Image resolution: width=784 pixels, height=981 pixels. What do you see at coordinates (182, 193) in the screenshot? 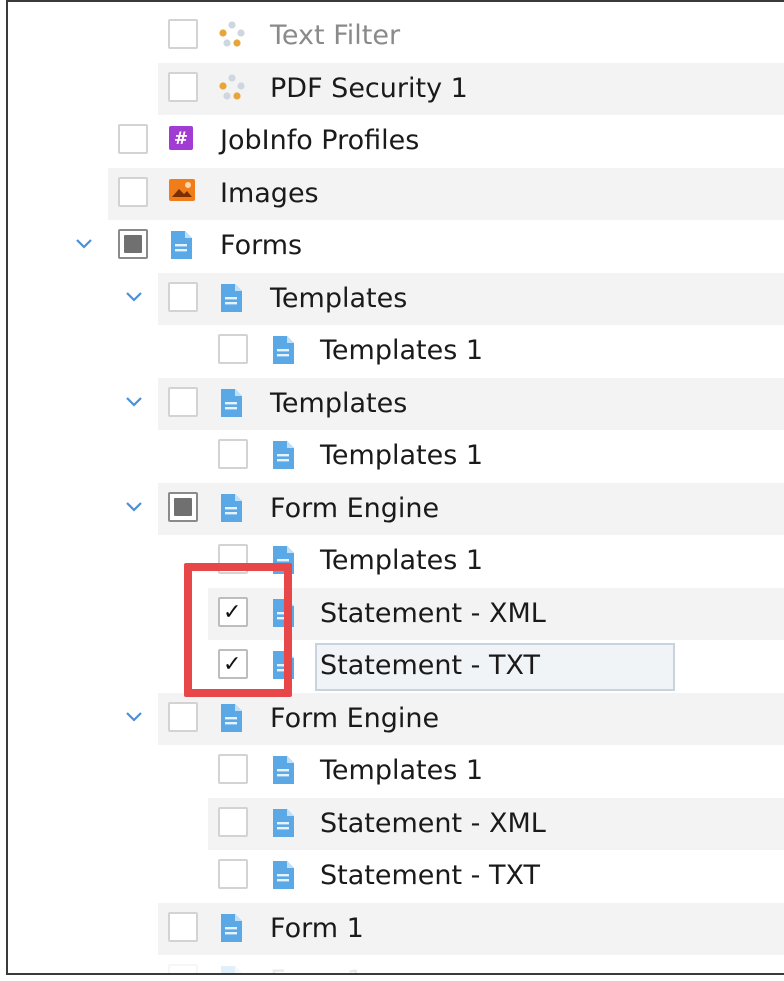
I see `image-icon` at bounding box center [182, 193].